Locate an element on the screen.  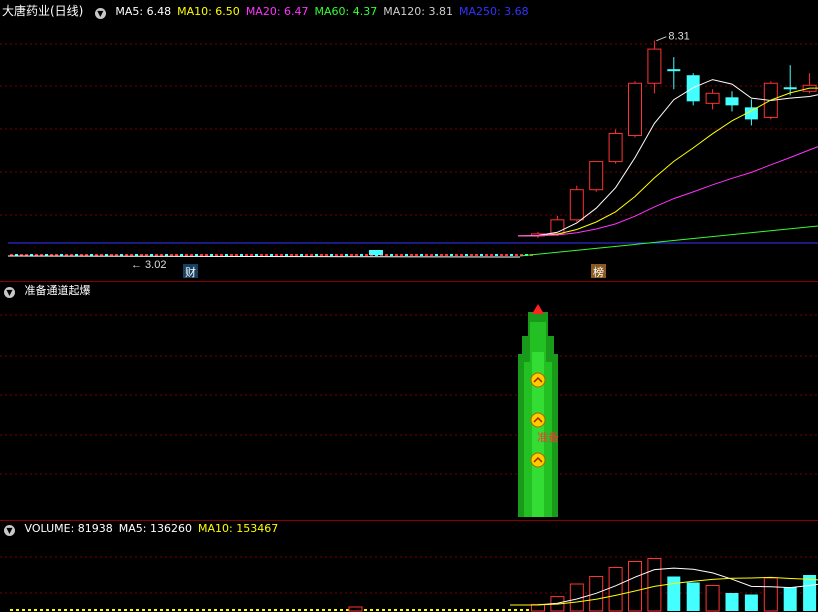
finance-badge-label: 财 is located at coordinates (190, 272).